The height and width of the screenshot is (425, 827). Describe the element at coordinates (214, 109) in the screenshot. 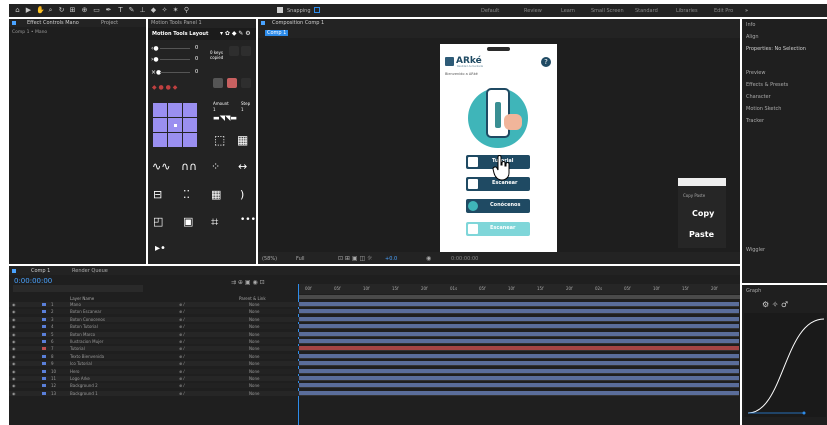

I see `amount-value: 1` at that location.